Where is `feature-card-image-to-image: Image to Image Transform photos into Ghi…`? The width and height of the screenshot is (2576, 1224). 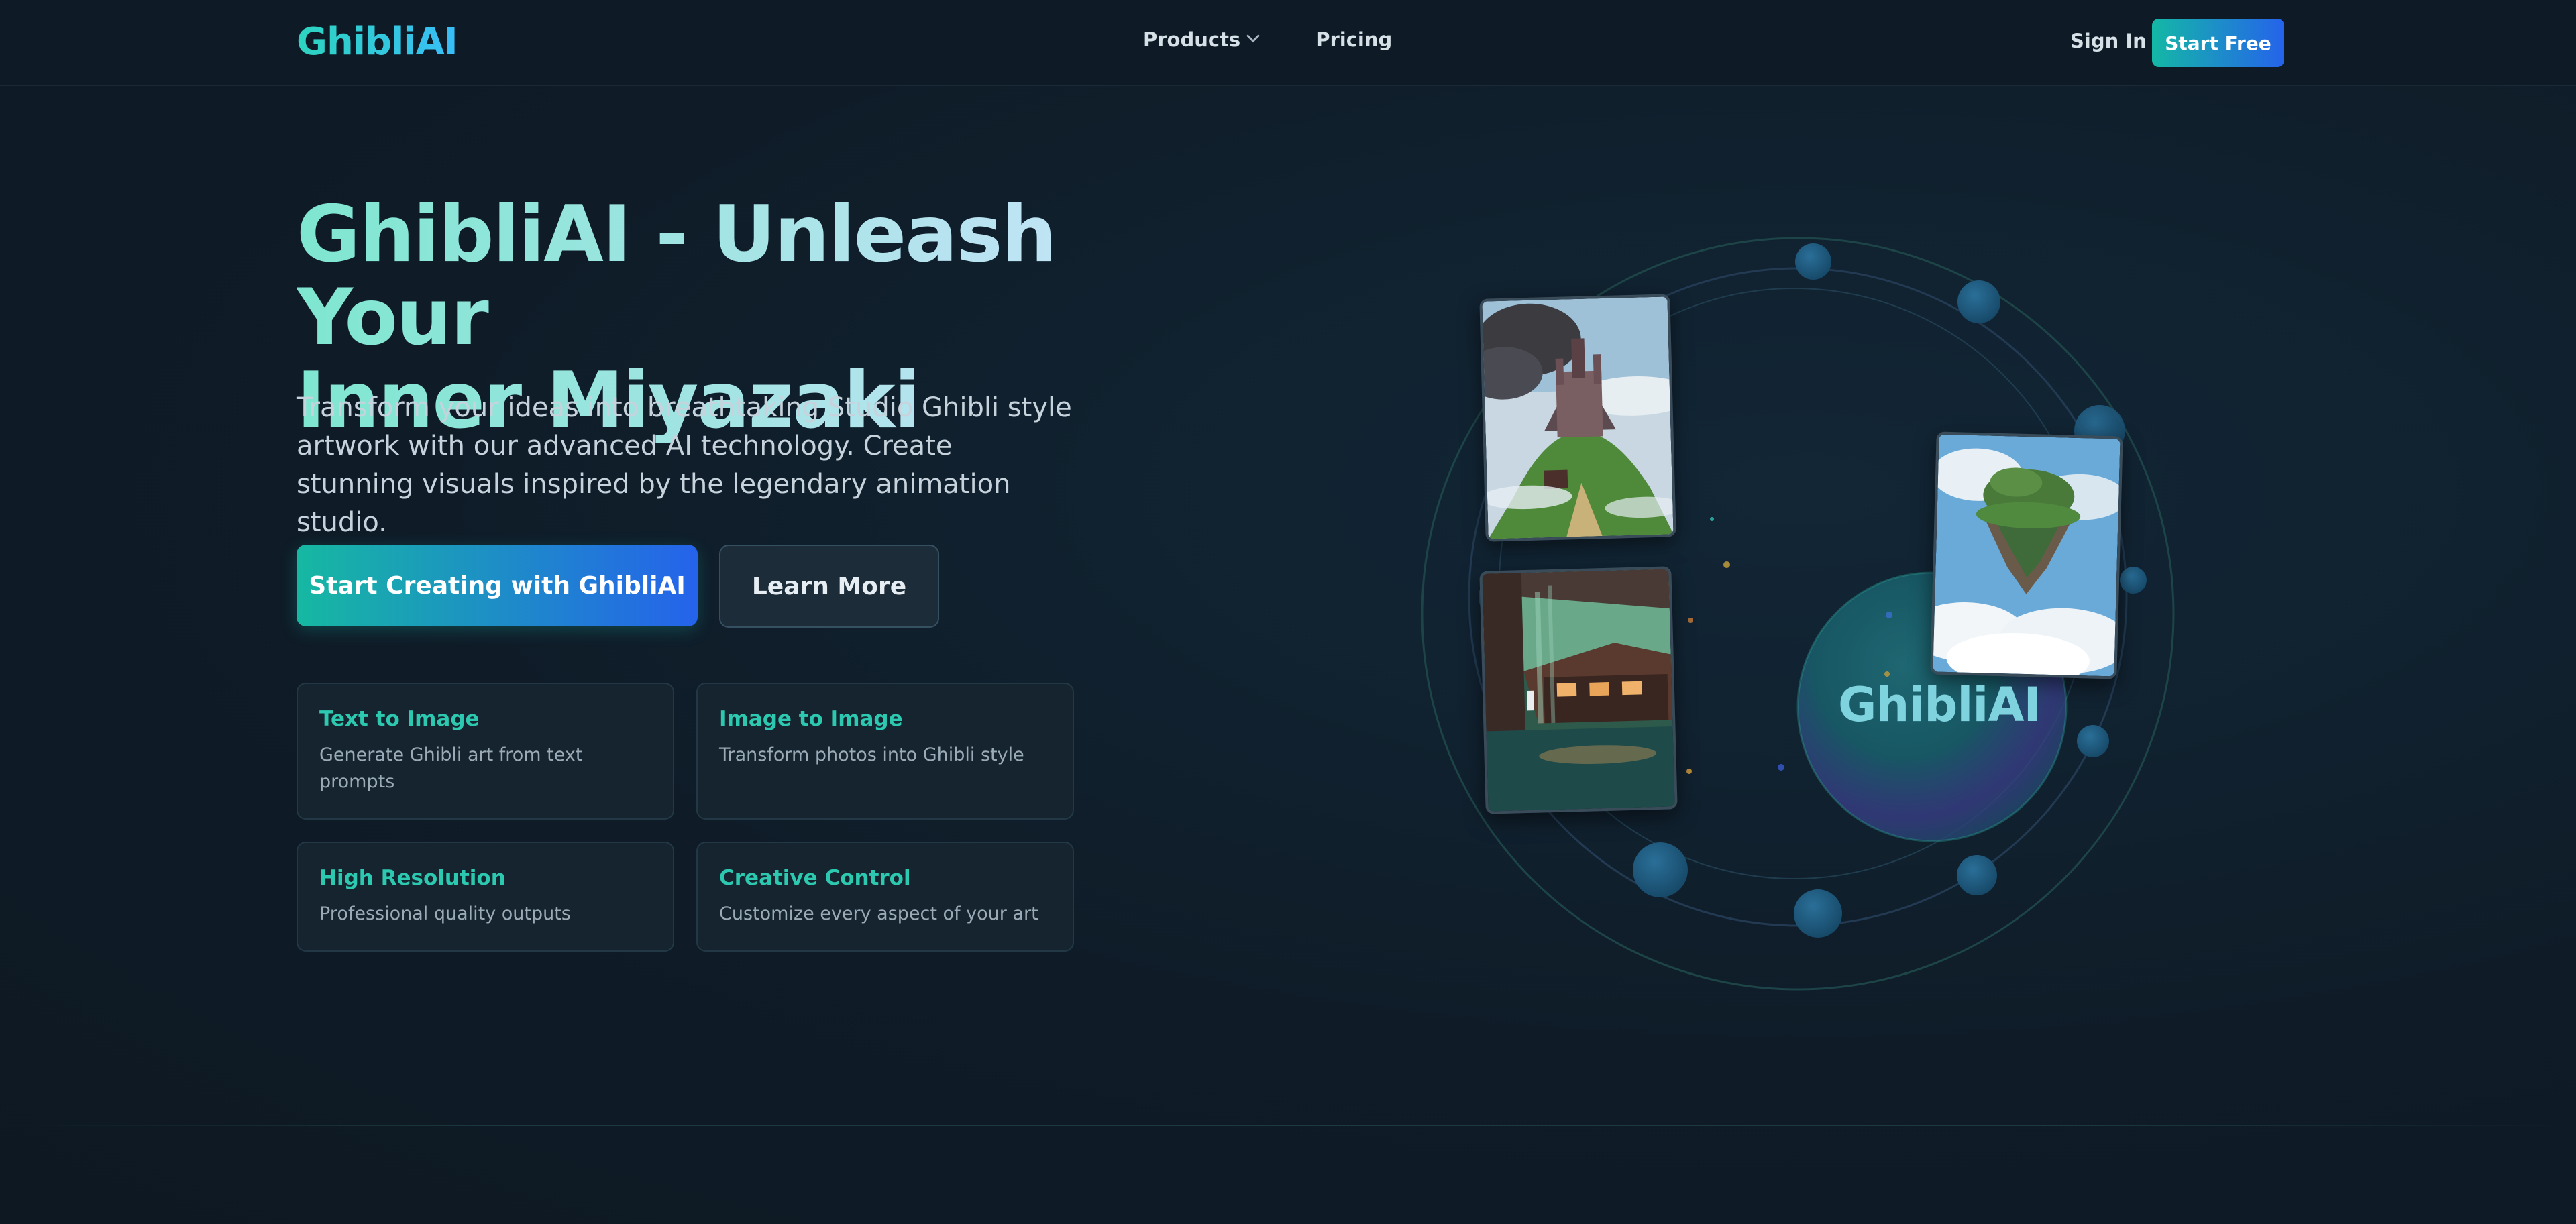
feature-card-image-to-image: Image to Image Transform photos into Ghi… is located at coordinates (885, 751).